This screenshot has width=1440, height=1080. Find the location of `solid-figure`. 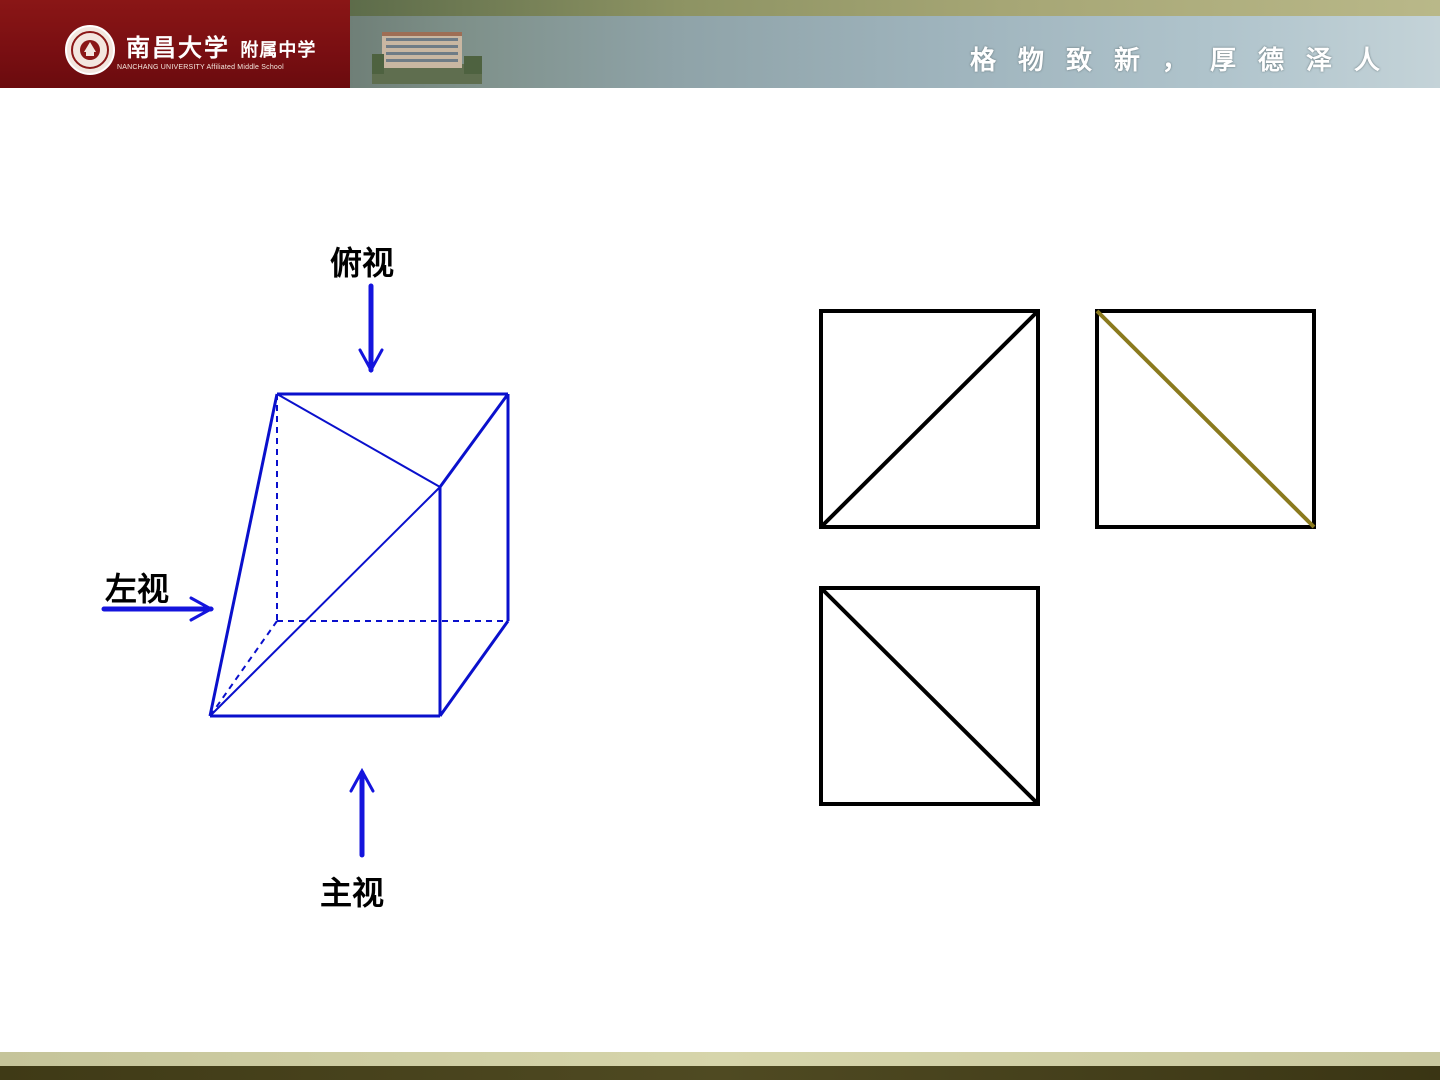

solid-figure is located at coordinates (359, 555).